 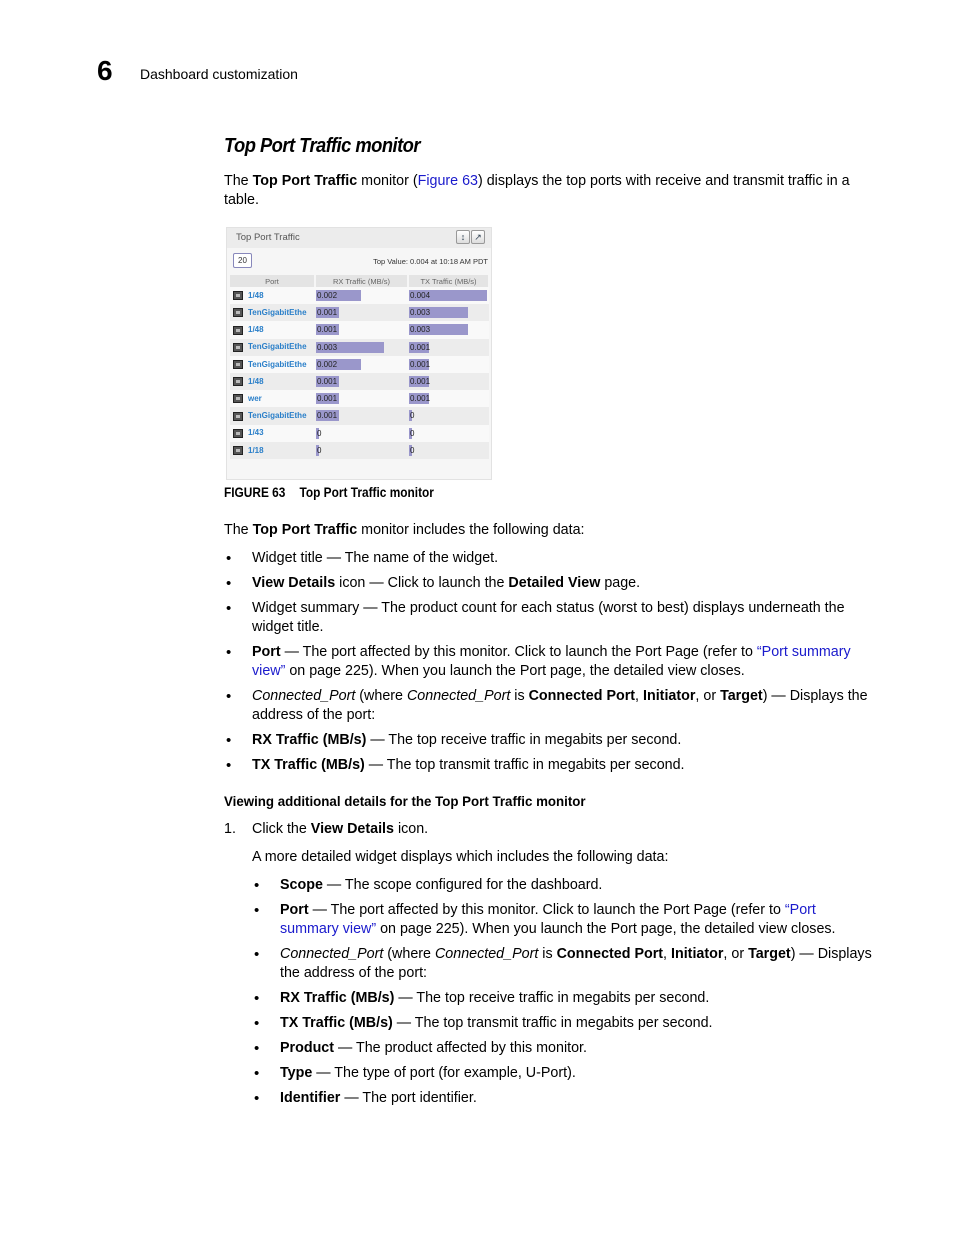 I want to click on port-link: 1/18, so click(x=256, y=450).